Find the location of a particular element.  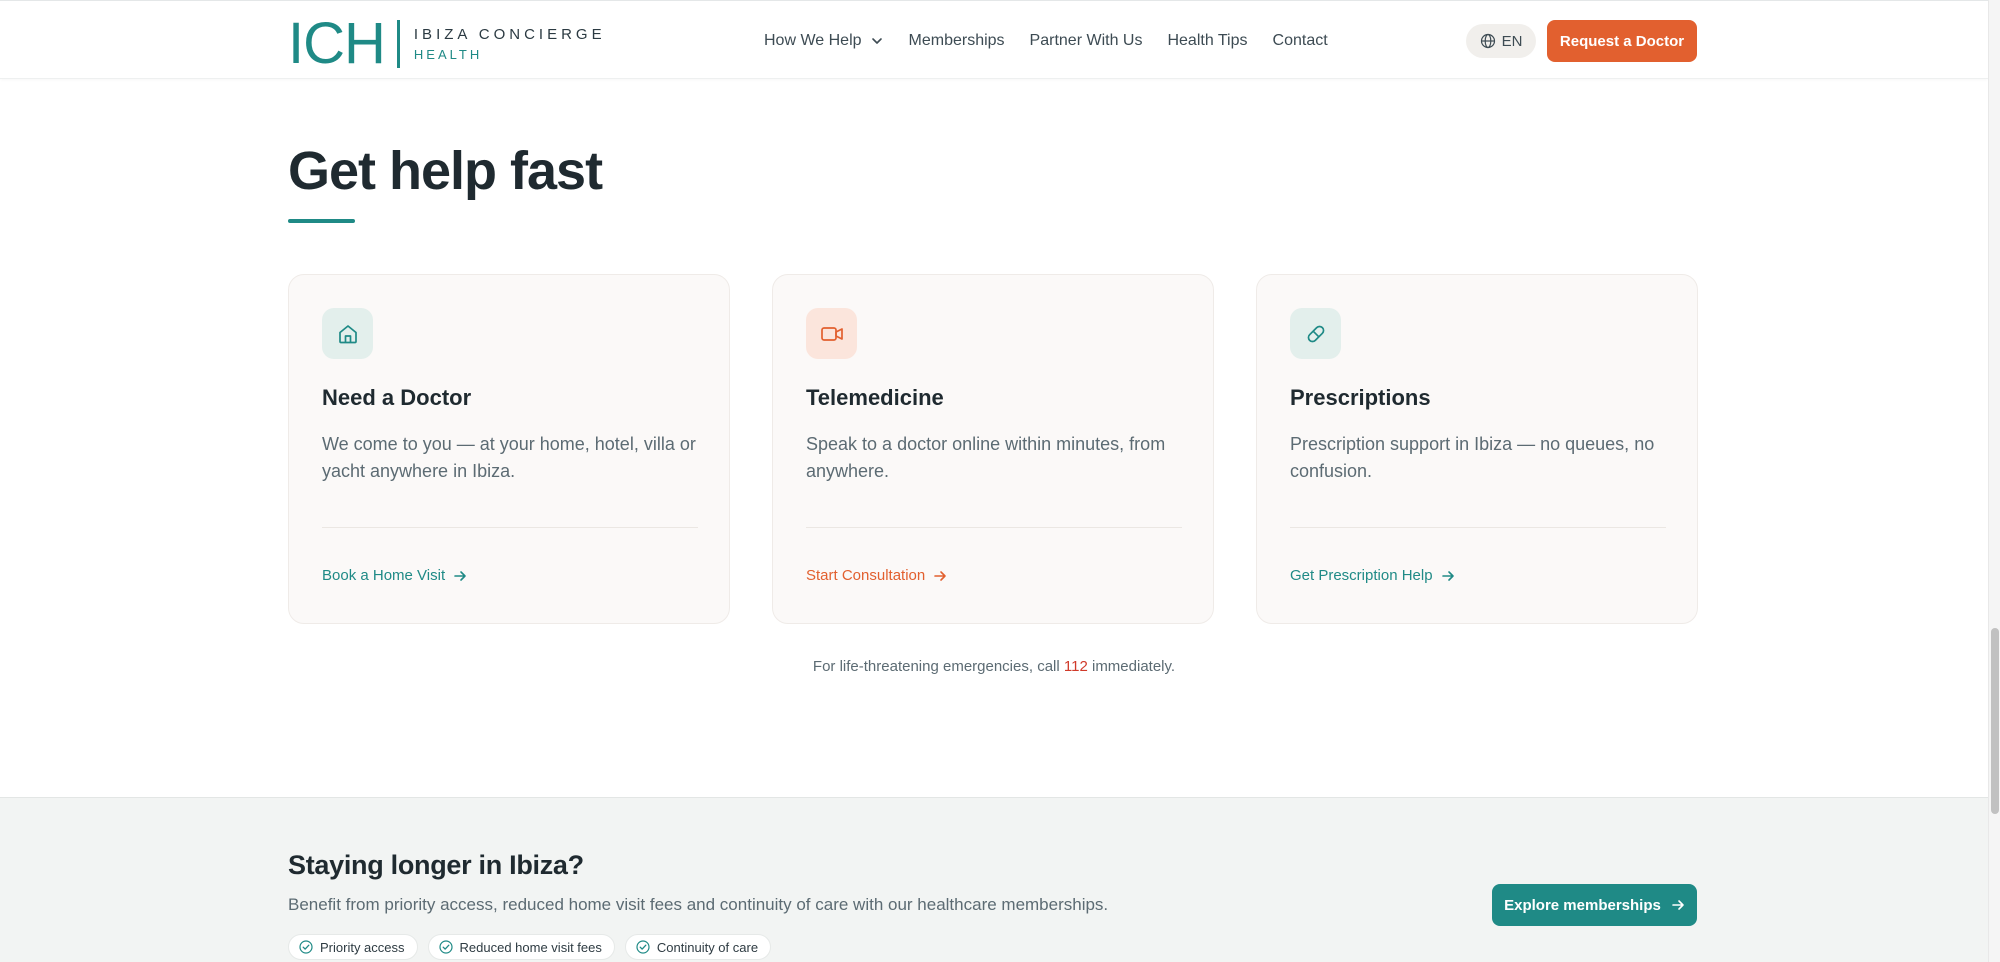

language-switcher: EN is located at coordinates (1501, 41).